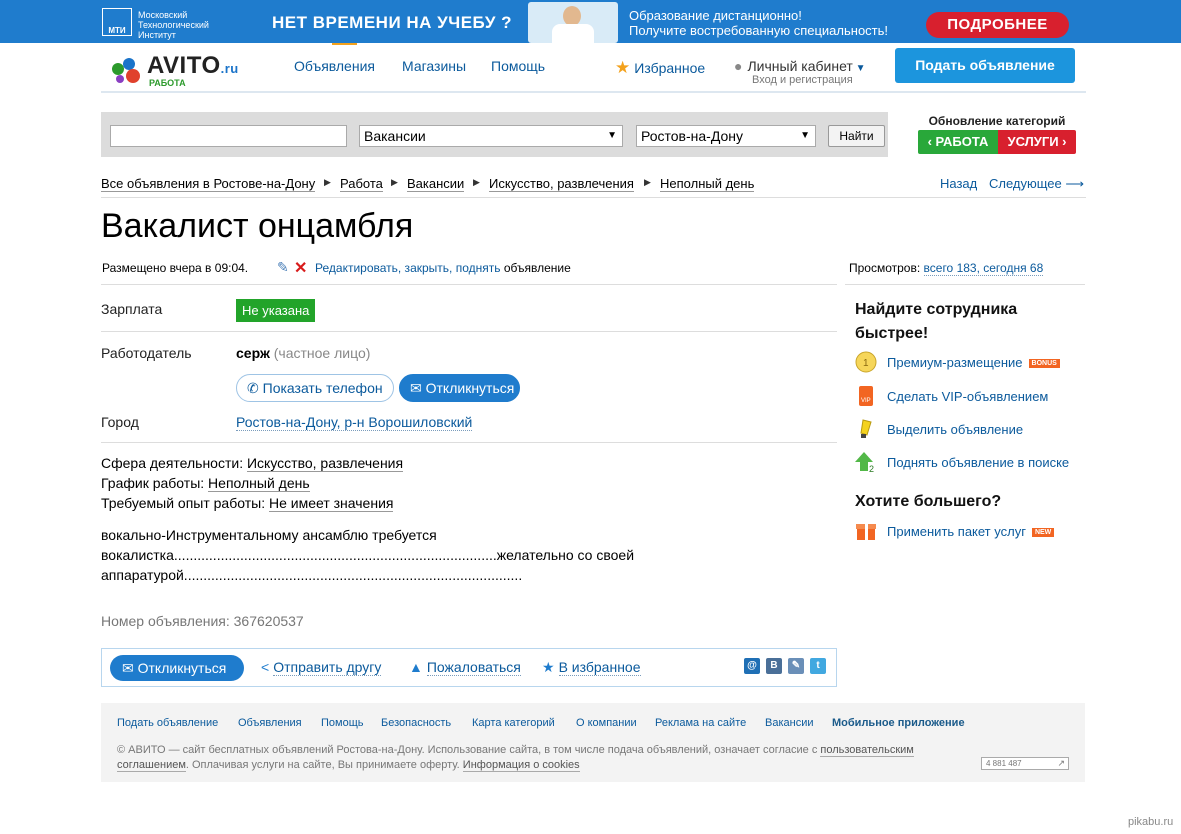  What do you see at coordinates (361, 184) in the screenshot?
I see `breadcrumb-work: Работа` at bounding box center [361, 184].